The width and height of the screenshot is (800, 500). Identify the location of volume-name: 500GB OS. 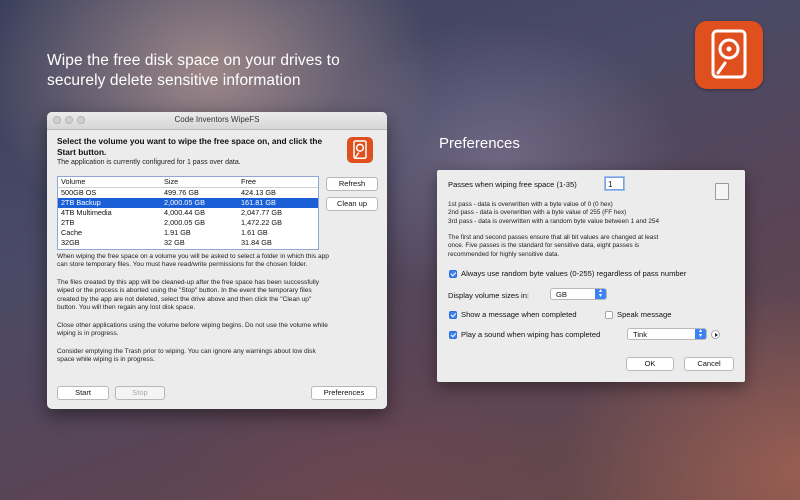
(79, 192).